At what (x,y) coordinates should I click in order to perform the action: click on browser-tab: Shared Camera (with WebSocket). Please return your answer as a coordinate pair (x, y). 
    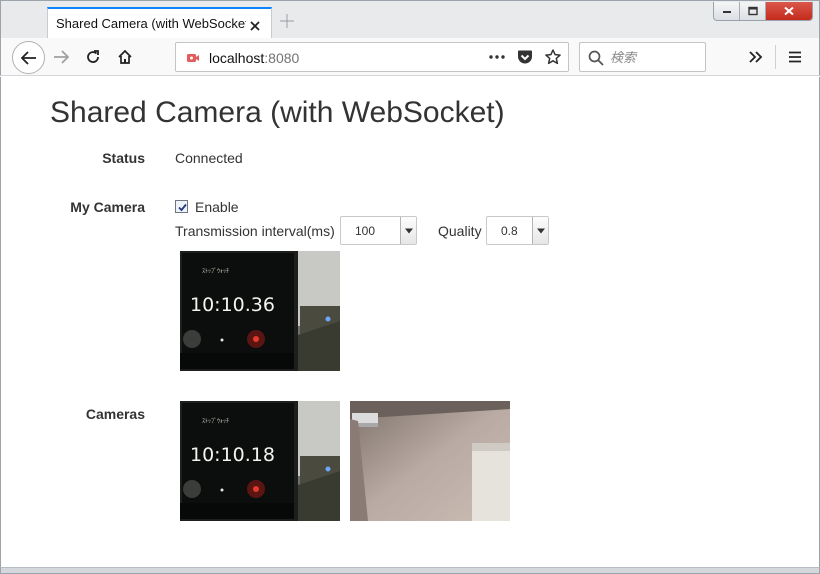
    Looking at the image, I should click on (159, 23).